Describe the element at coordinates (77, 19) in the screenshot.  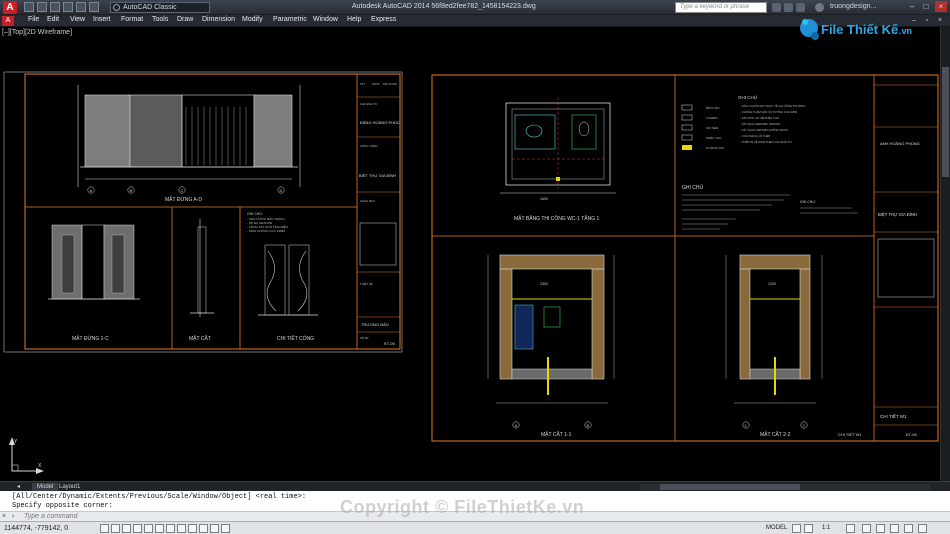
I see `menu-view: View` at that location.